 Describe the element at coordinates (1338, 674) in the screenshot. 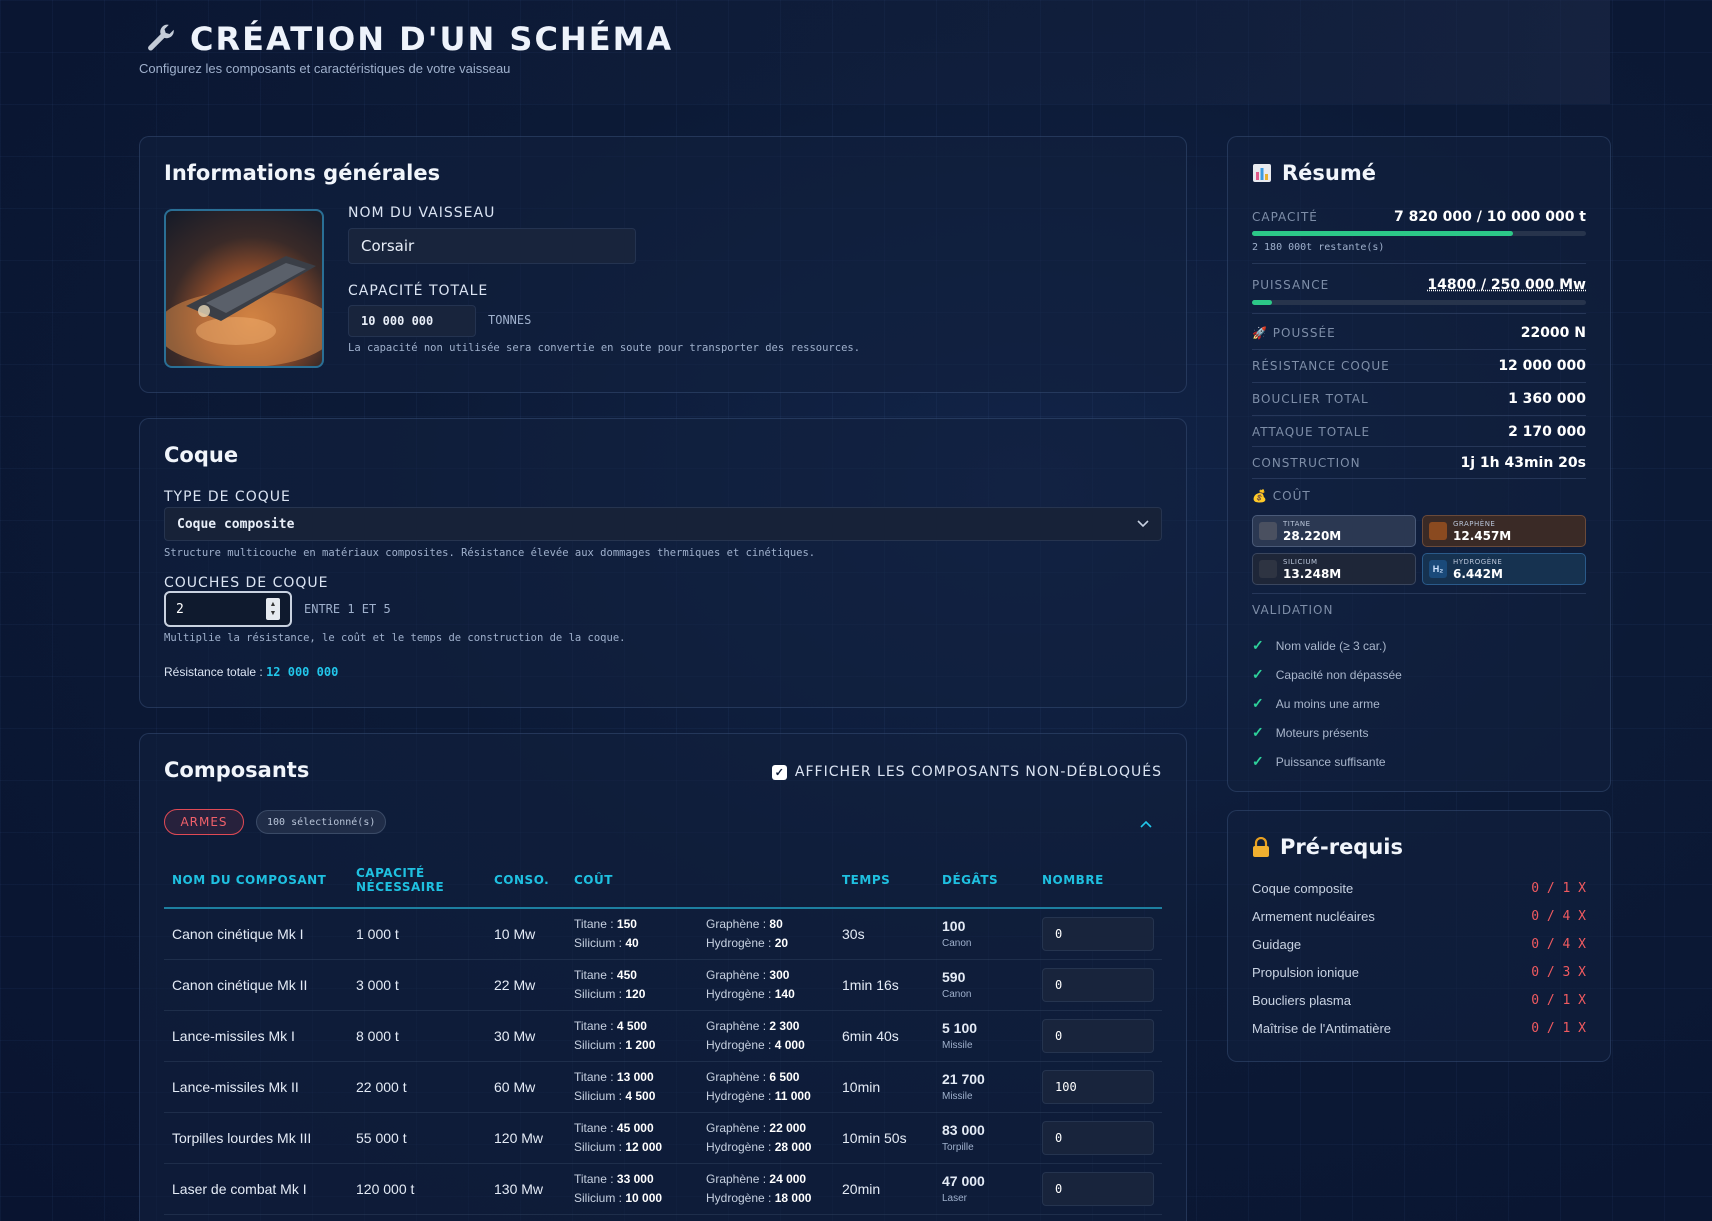

I see `validation-text: Capacité non dépassée` at that location.